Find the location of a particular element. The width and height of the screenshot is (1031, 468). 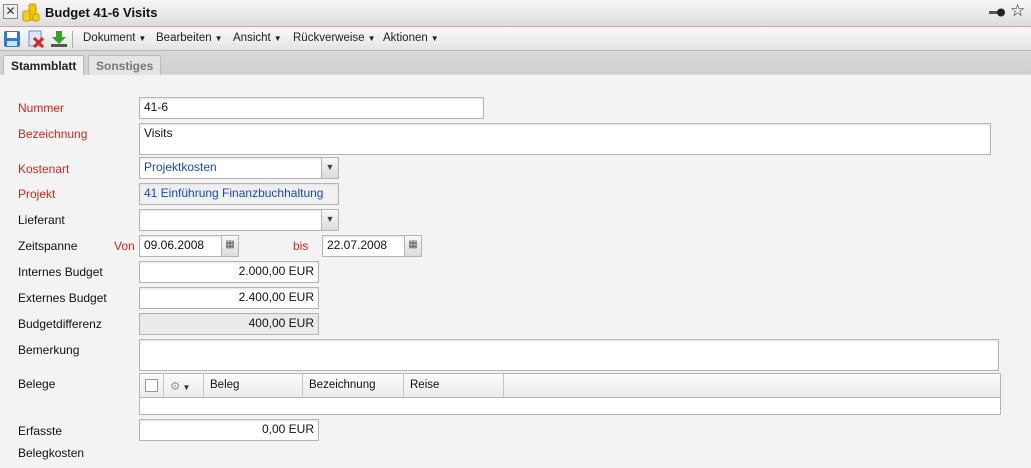

column-bezeichnung: Bezeichnung is located at coordinates (353, 385).